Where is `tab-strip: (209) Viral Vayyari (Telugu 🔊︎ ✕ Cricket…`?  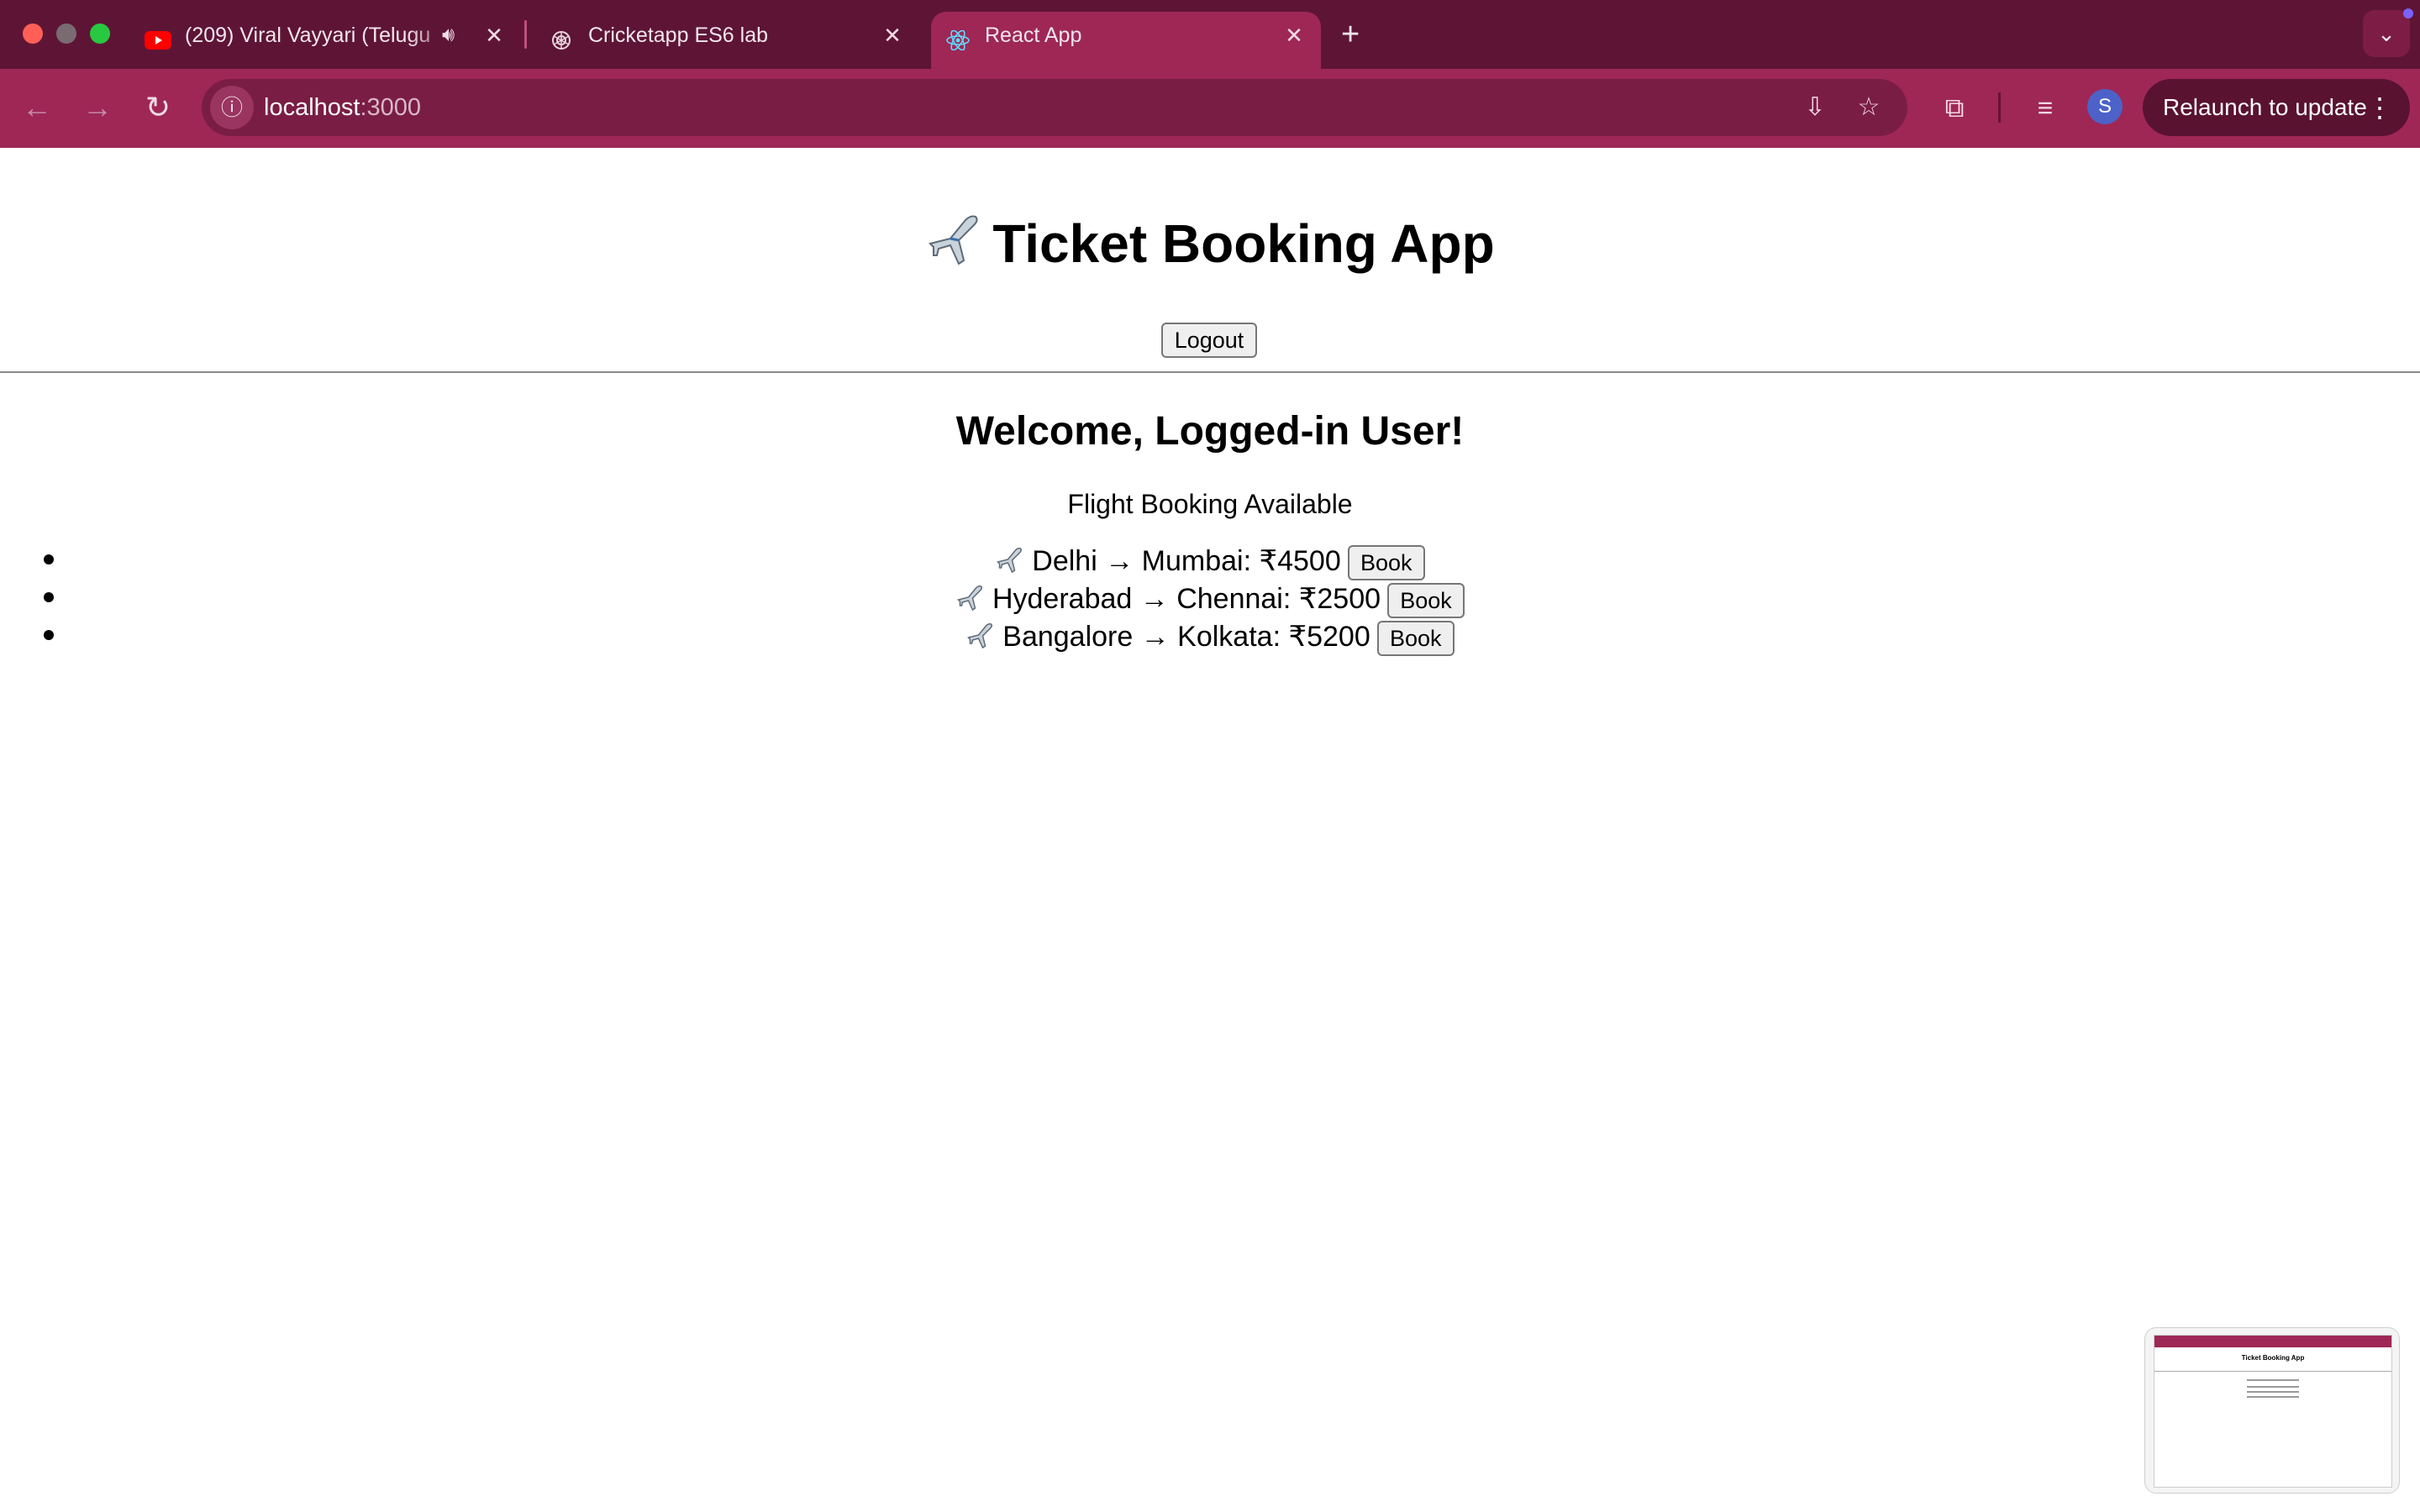
tab-strip: (209) Viral Vayyari (Telugu 🔊︎ ✕ Cricket… is located at coordinates (1210, 34).